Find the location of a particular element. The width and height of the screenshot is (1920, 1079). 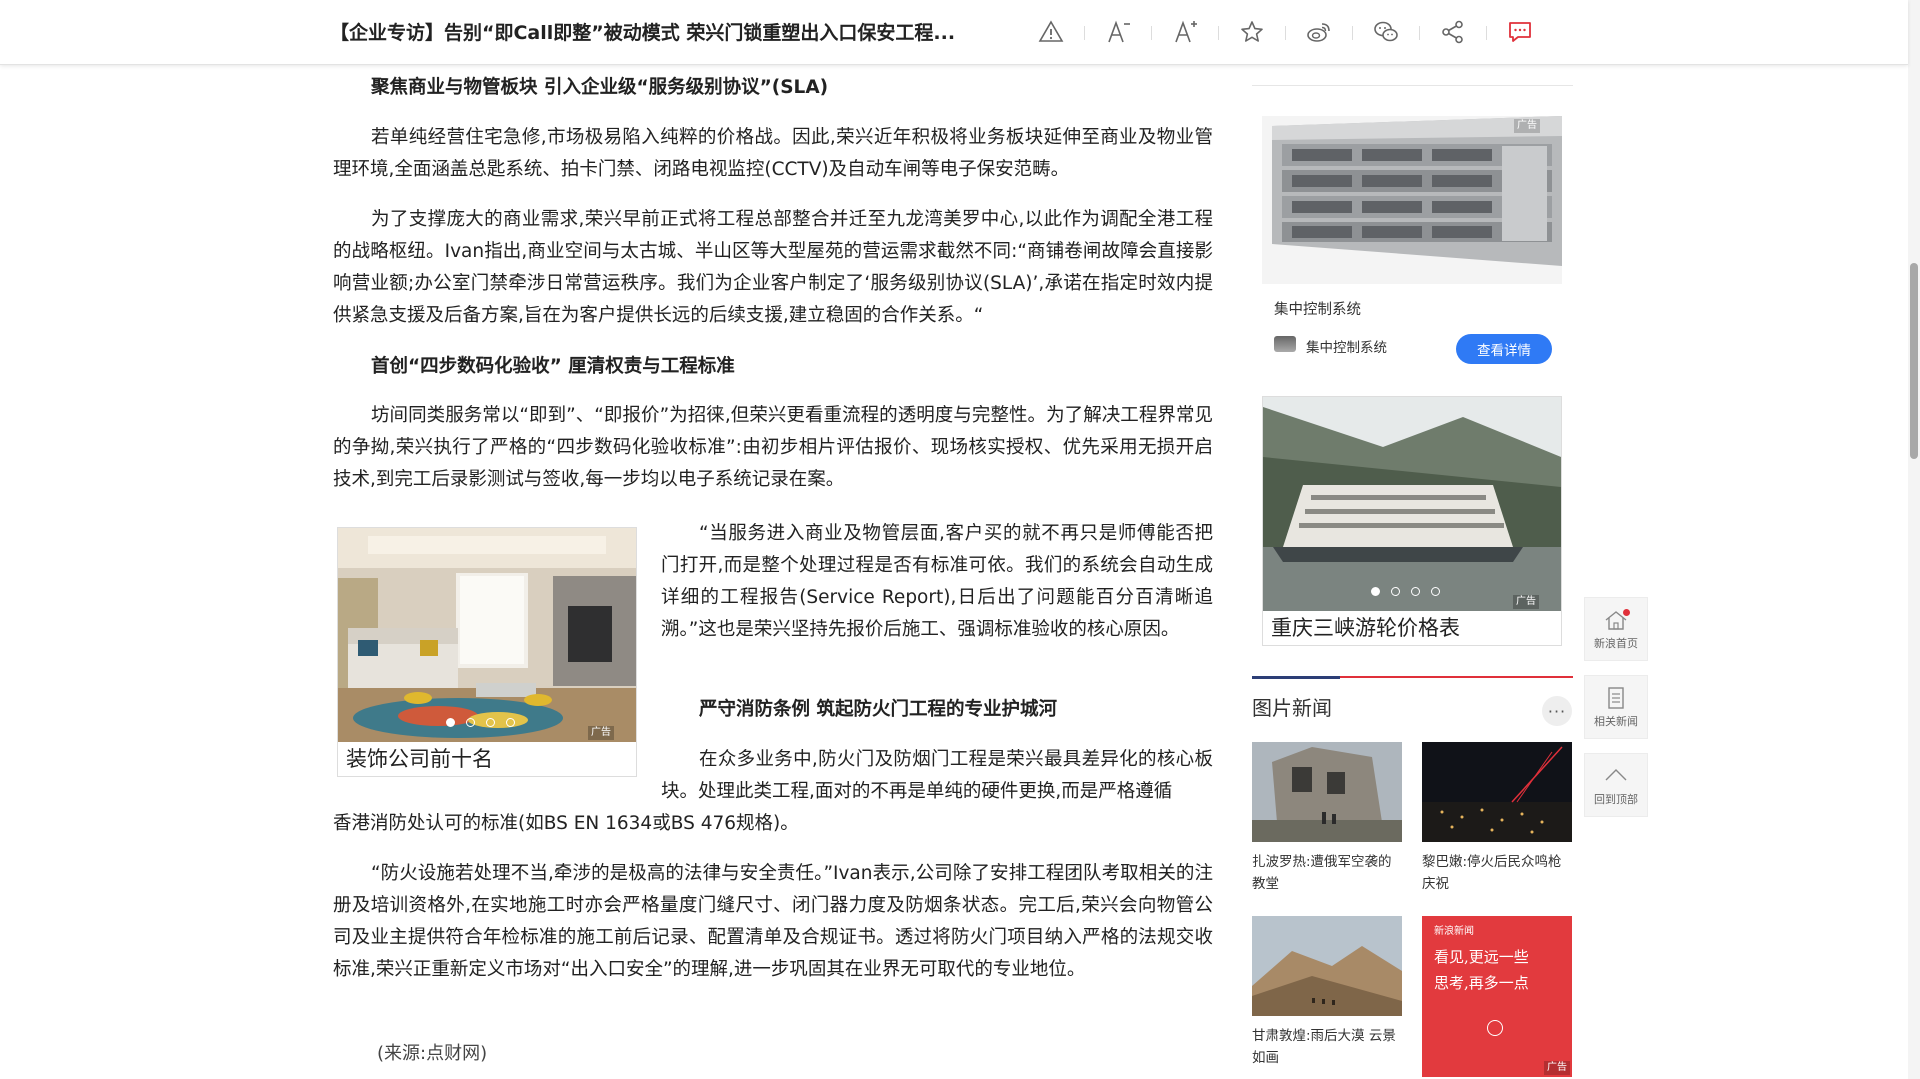

share-icon is located at coordinates (1452, 32).